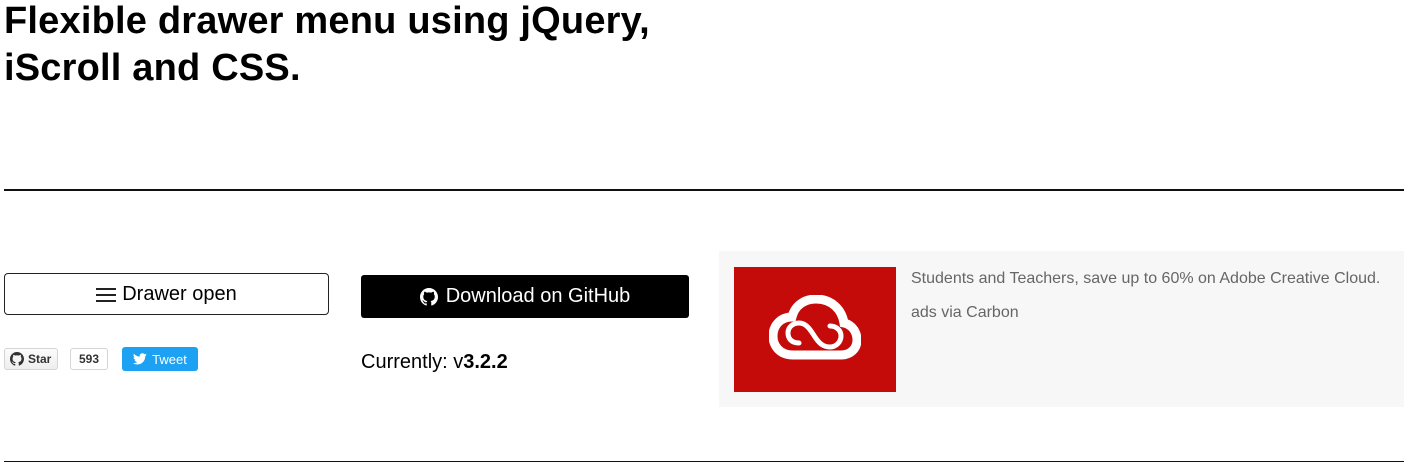 This screenshot has height=465, width=1408. What do you see at coordinates (704, 190) in the screenshot?
I see `top-divider` at bounding box center [704, 190].